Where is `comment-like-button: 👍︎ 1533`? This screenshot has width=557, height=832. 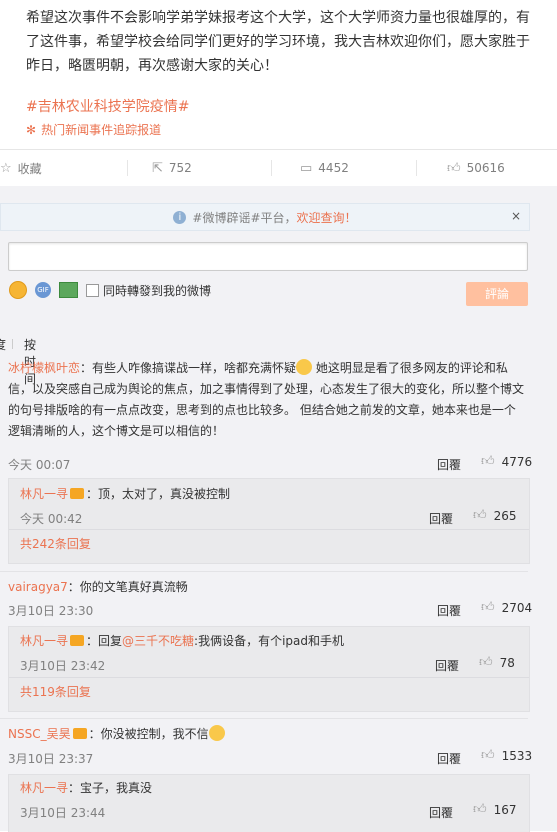
comment-like-button: 👍︎ 1533 is located at coordinates (506, 755).